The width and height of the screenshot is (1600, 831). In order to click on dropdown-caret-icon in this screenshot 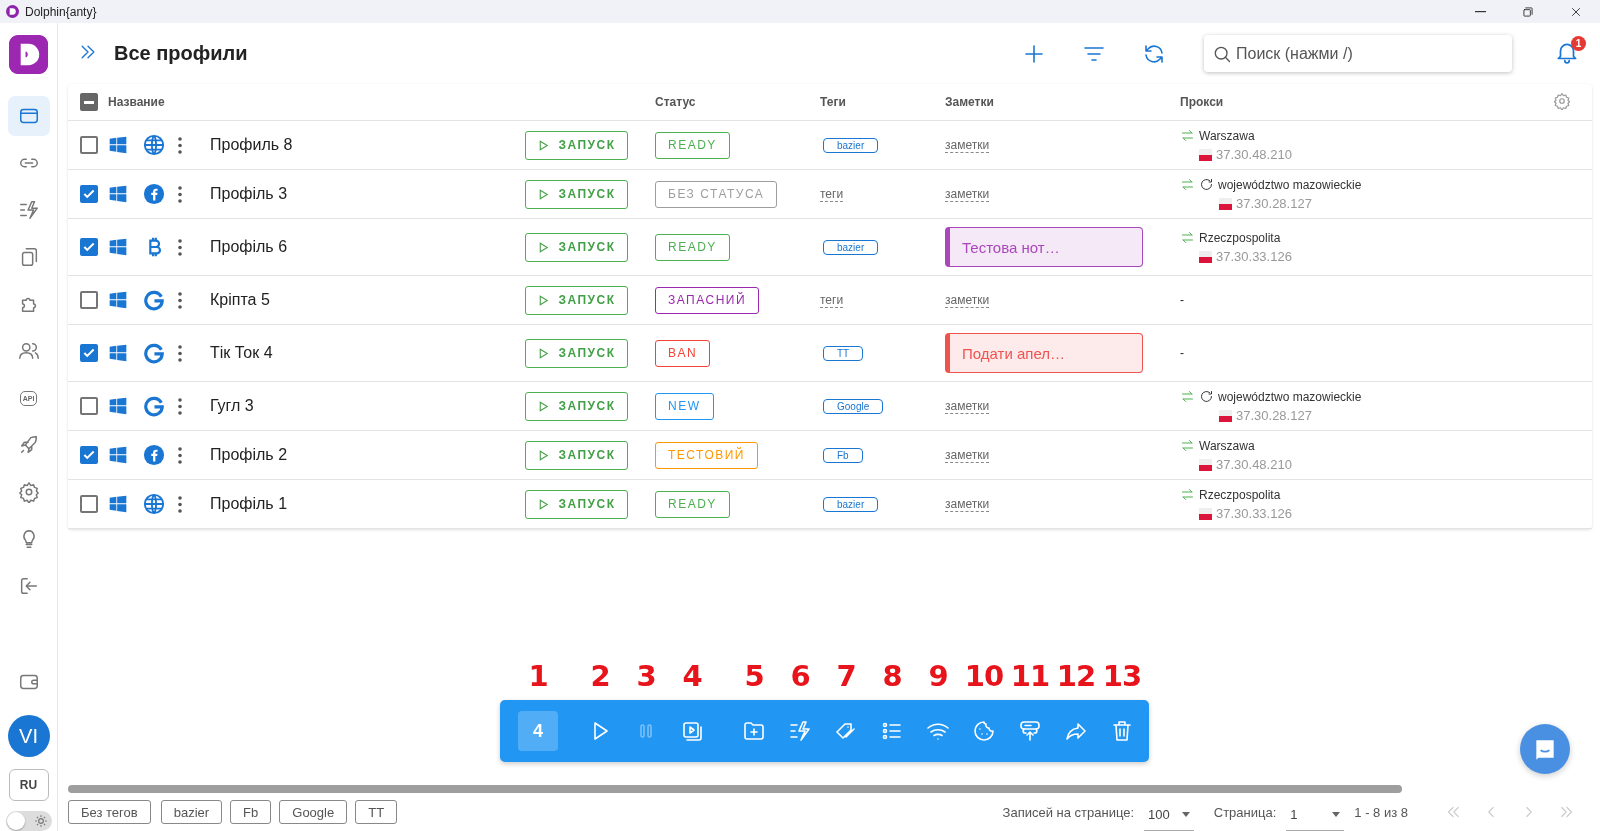, I will do `click(1185, 814)`.